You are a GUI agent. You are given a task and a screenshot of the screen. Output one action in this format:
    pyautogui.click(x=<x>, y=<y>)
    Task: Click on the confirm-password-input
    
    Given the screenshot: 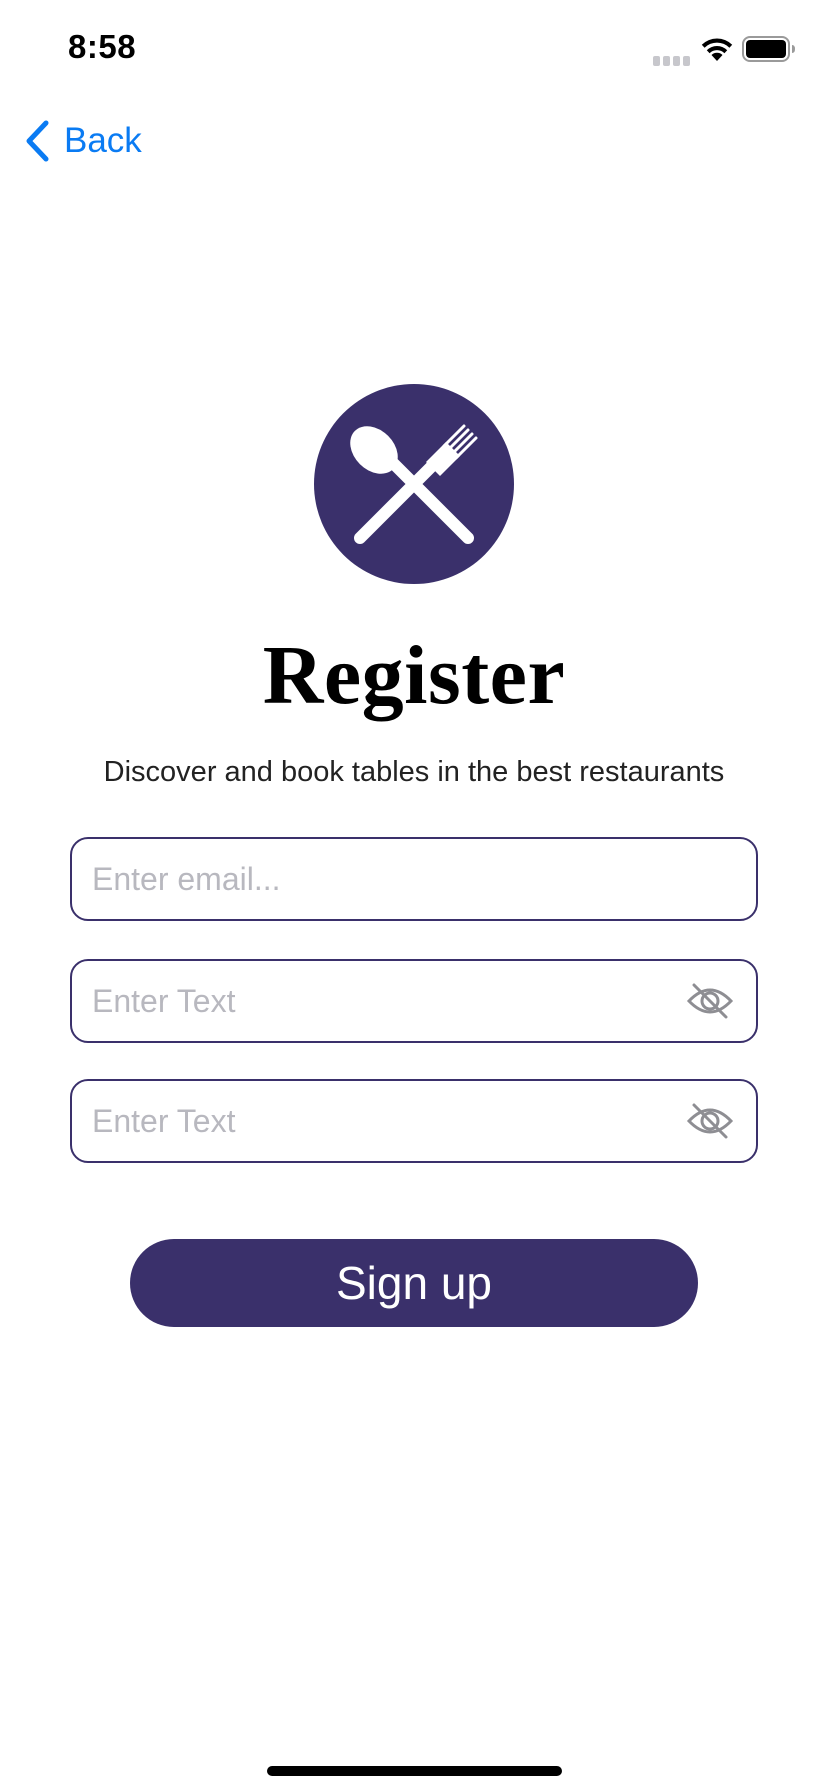 What is the action you would take?
    pyautogui.click(x=370, y=1121)
    